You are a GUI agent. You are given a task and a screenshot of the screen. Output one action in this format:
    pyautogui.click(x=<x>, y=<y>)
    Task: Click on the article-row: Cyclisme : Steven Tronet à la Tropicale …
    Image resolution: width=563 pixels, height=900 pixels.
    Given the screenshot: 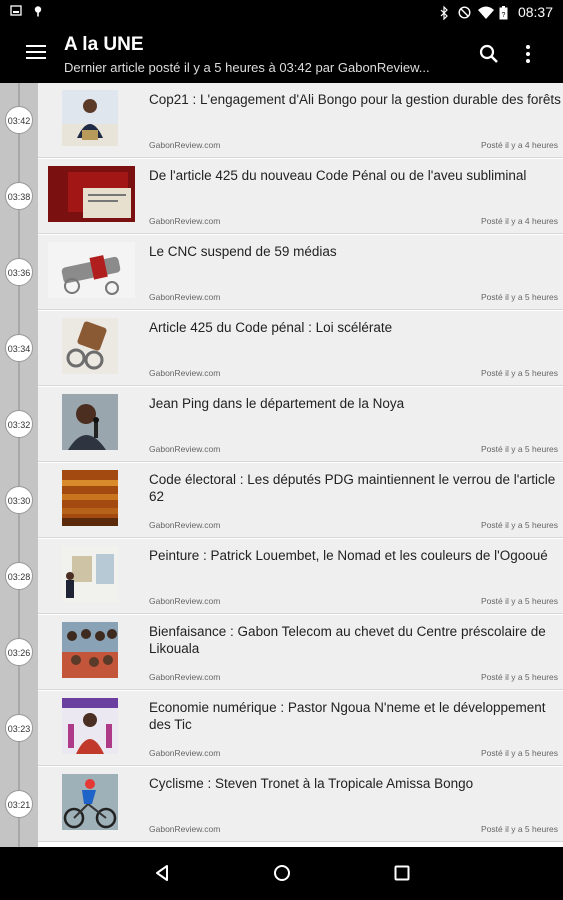 What is the action you would take?
    pyautogui.click(x=300, y=804)
    